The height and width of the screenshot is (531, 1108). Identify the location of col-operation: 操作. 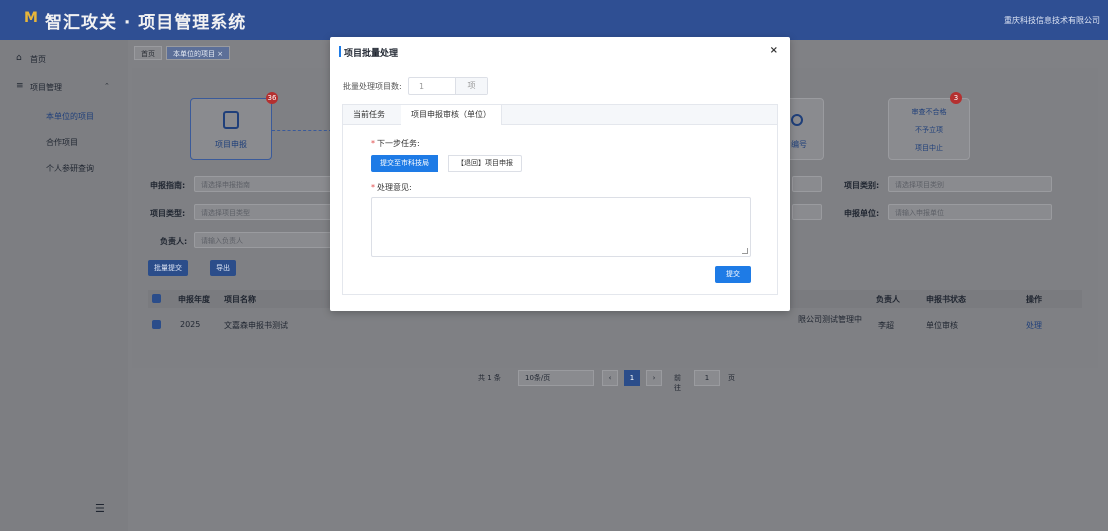
(1034, 299).